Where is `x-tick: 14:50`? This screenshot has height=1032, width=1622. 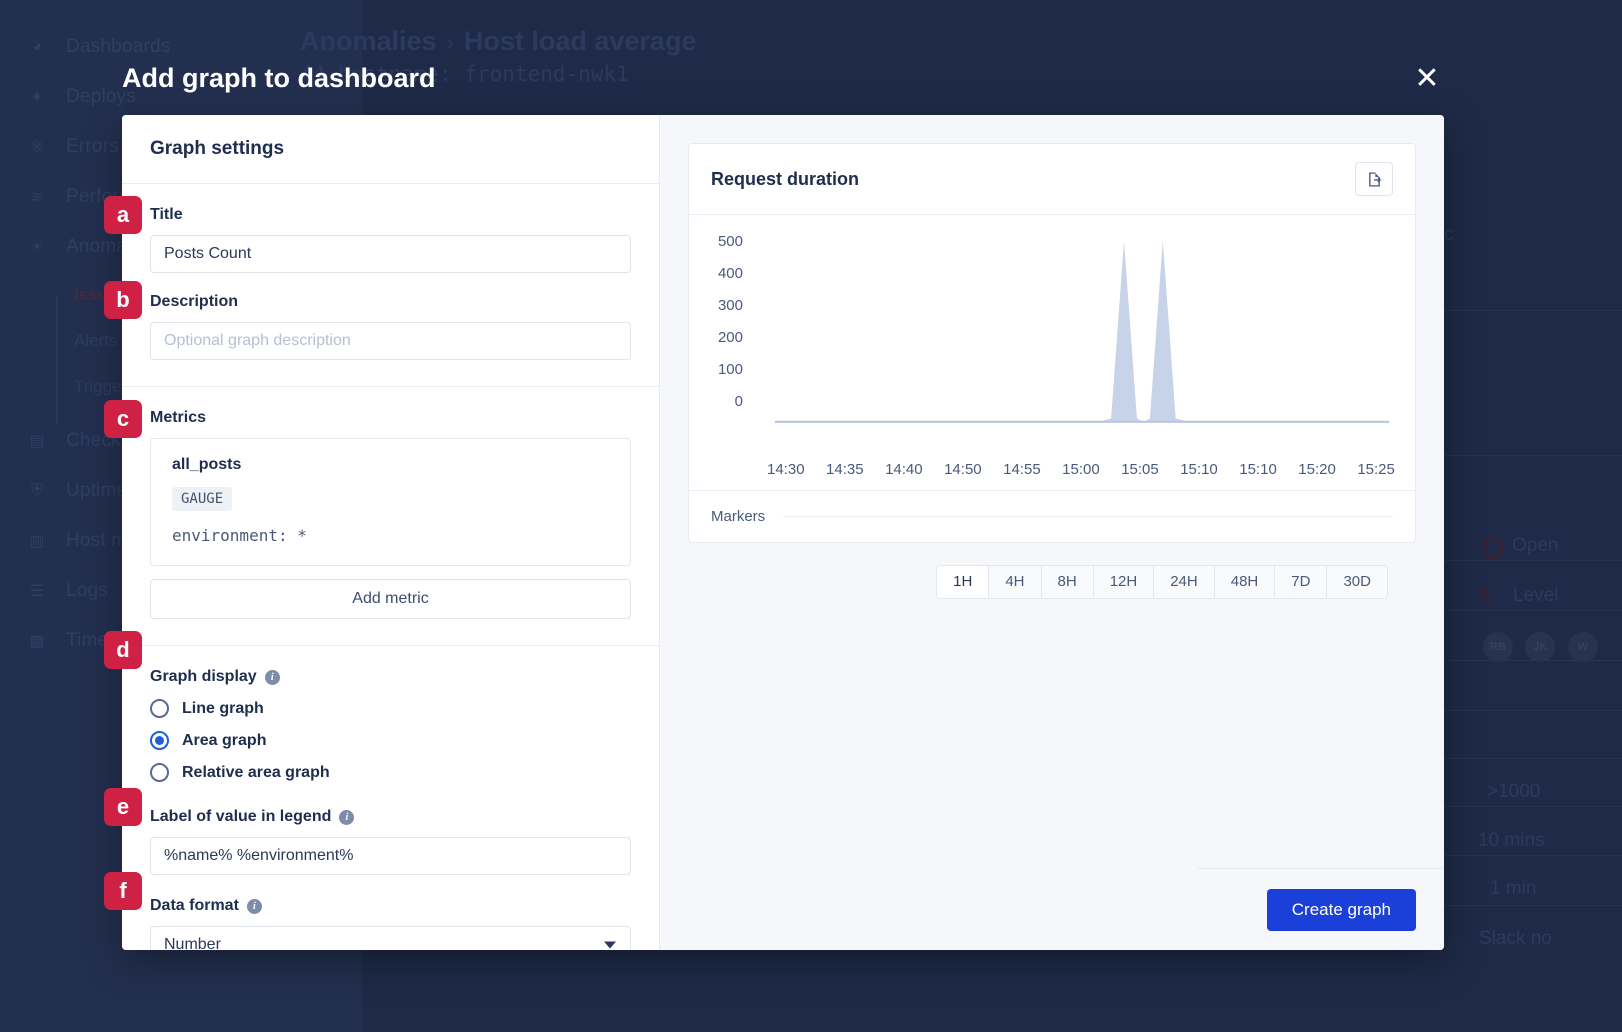 x-tick: 14:50 is located at coordinates (963, 469).